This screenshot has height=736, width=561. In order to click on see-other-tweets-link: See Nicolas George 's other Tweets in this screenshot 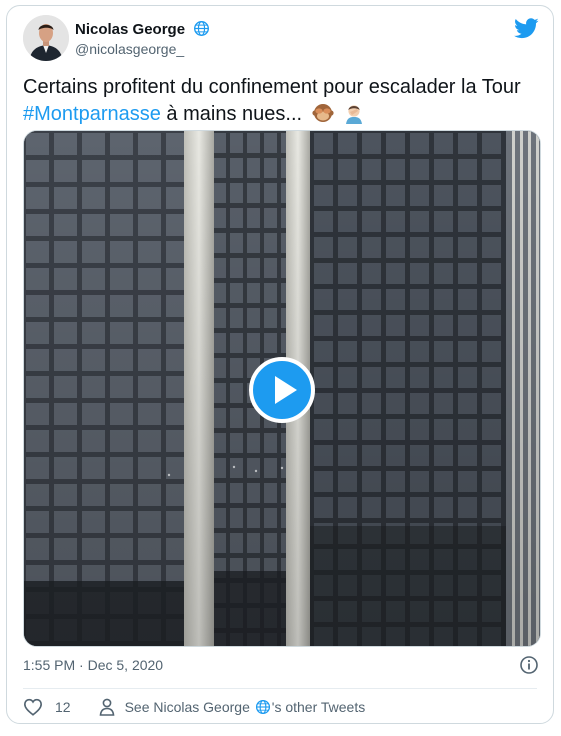, I will do `click(232, 707)`.